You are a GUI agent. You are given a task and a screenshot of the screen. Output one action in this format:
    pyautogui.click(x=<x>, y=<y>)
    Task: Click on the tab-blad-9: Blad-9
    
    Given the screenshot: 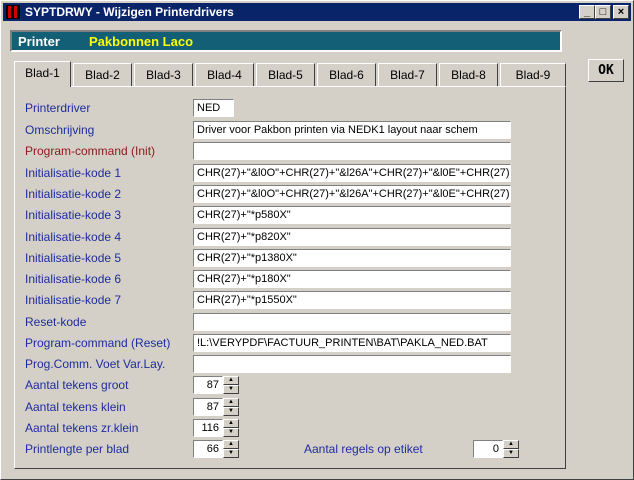 What is the action you would take?
    pyautogui.click(x=533, y=74)
    